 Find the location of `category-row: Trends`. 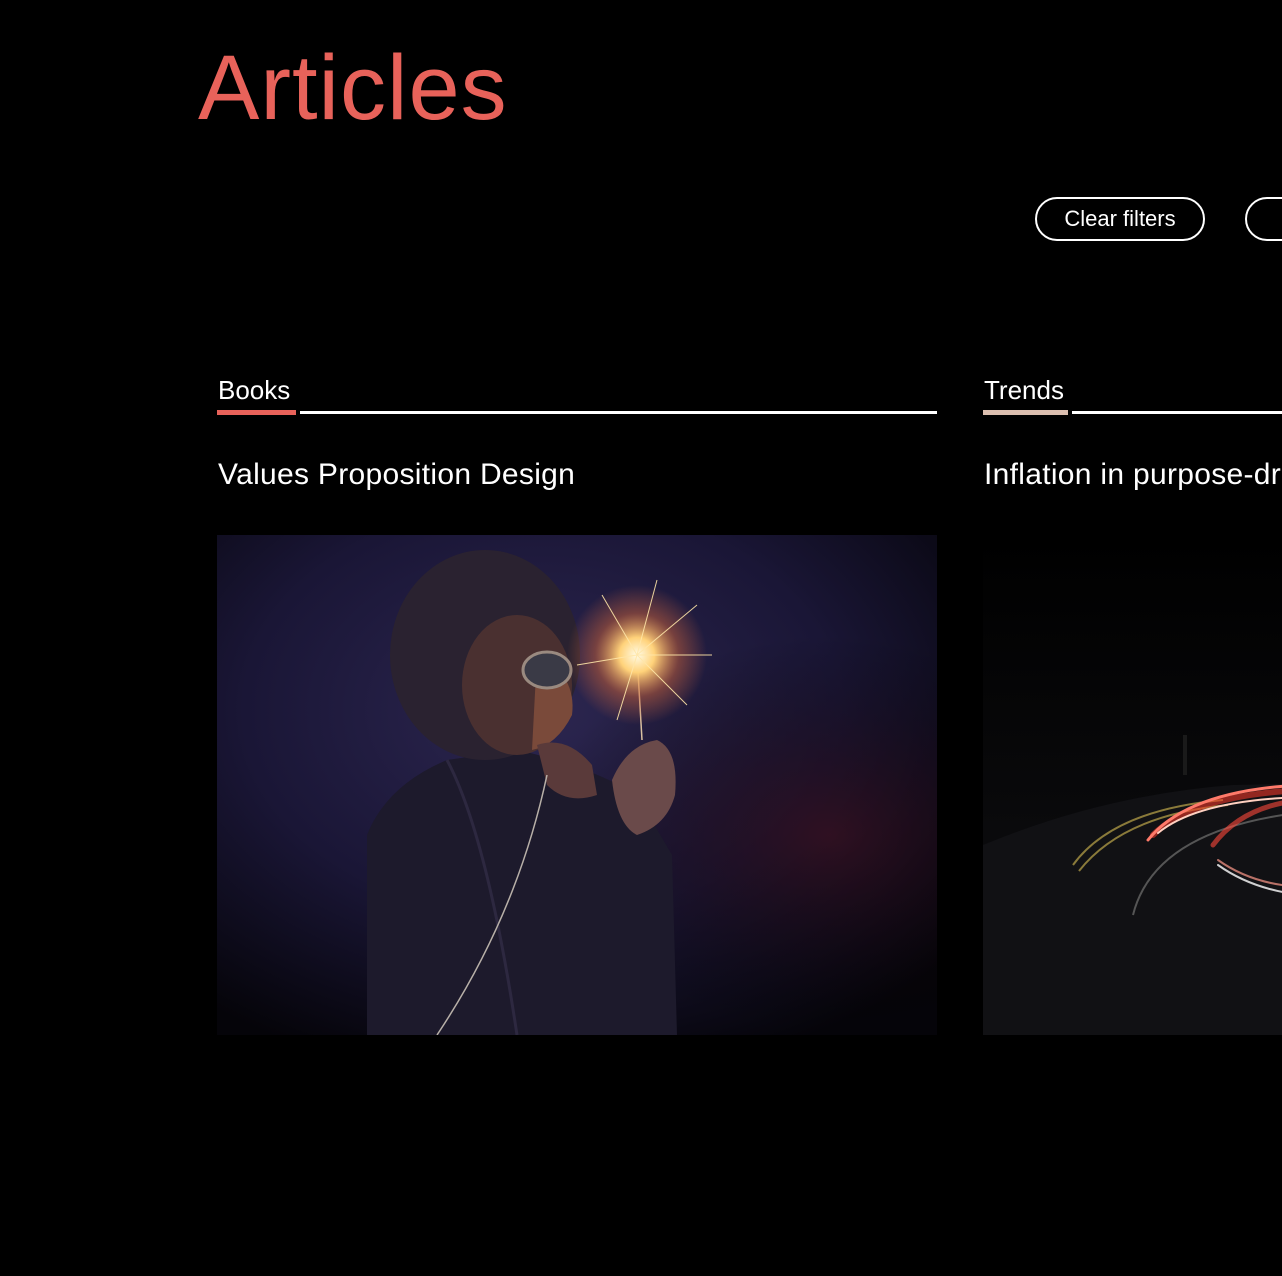

category-row: Trends is located at coordinates (1132, 394).